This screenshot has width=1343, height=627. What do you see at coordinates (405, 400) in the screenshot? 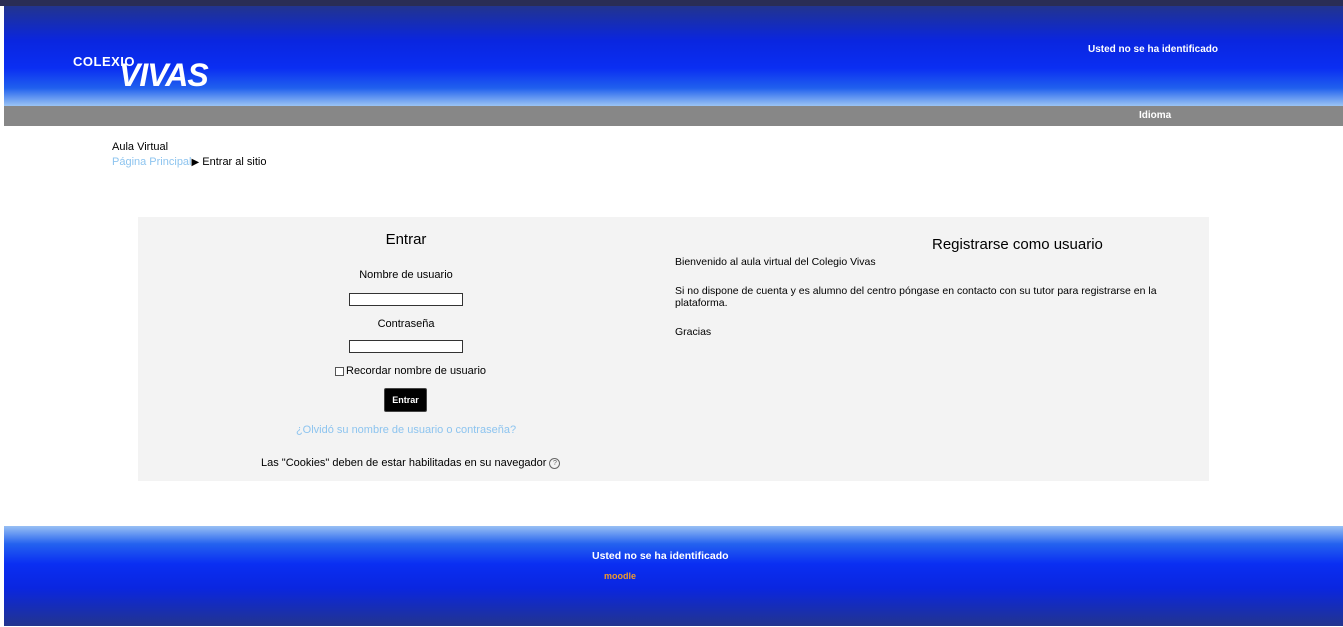
I see `login-submit-button: Entrar` at bounding box center [405, 400].